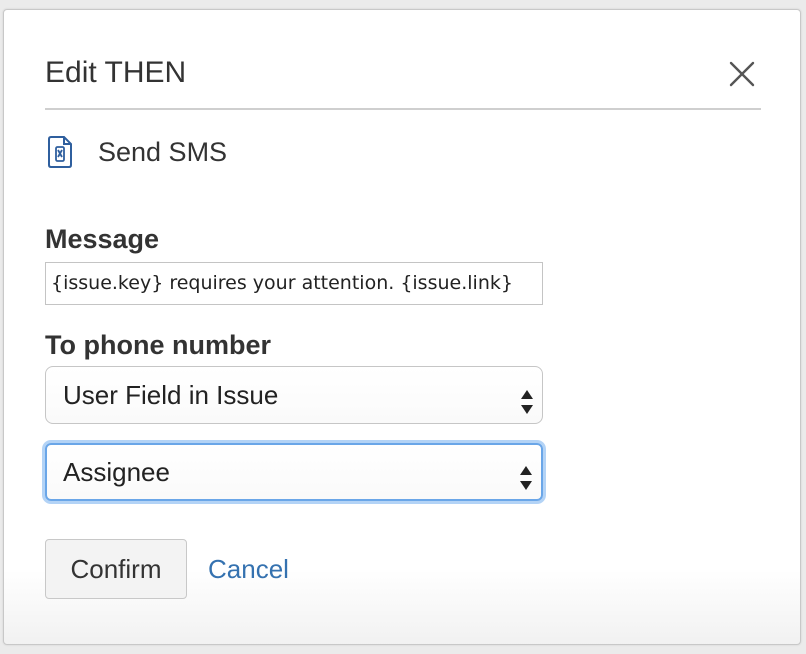 This screenshot has width=806, height=654. What do you see at coordinates (163, 151) in the screenshot?
I see `action-label: Send SMS` at bounding box center [163, 151].